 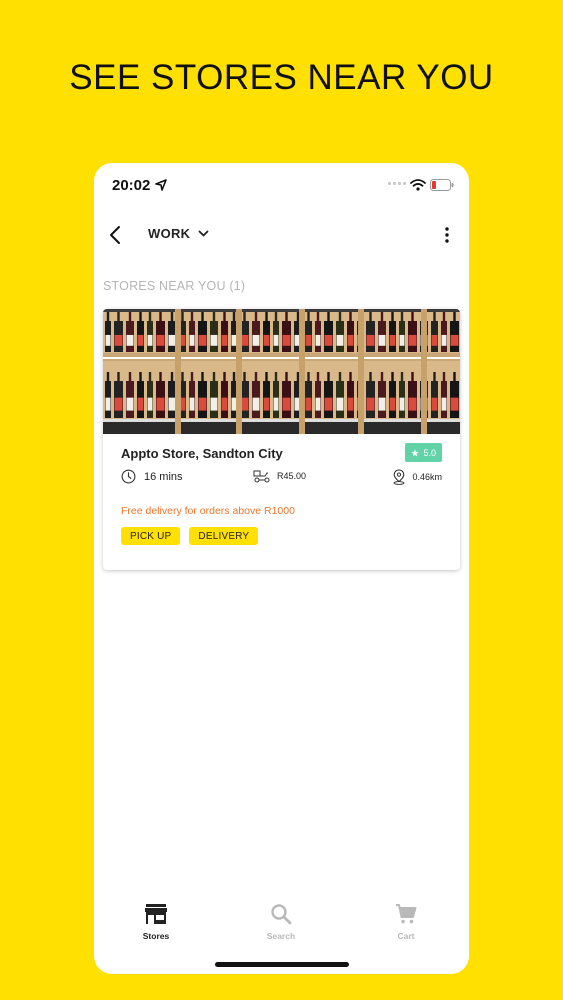 I want to click on location-selector: WORK, so click(x=178, y=233).